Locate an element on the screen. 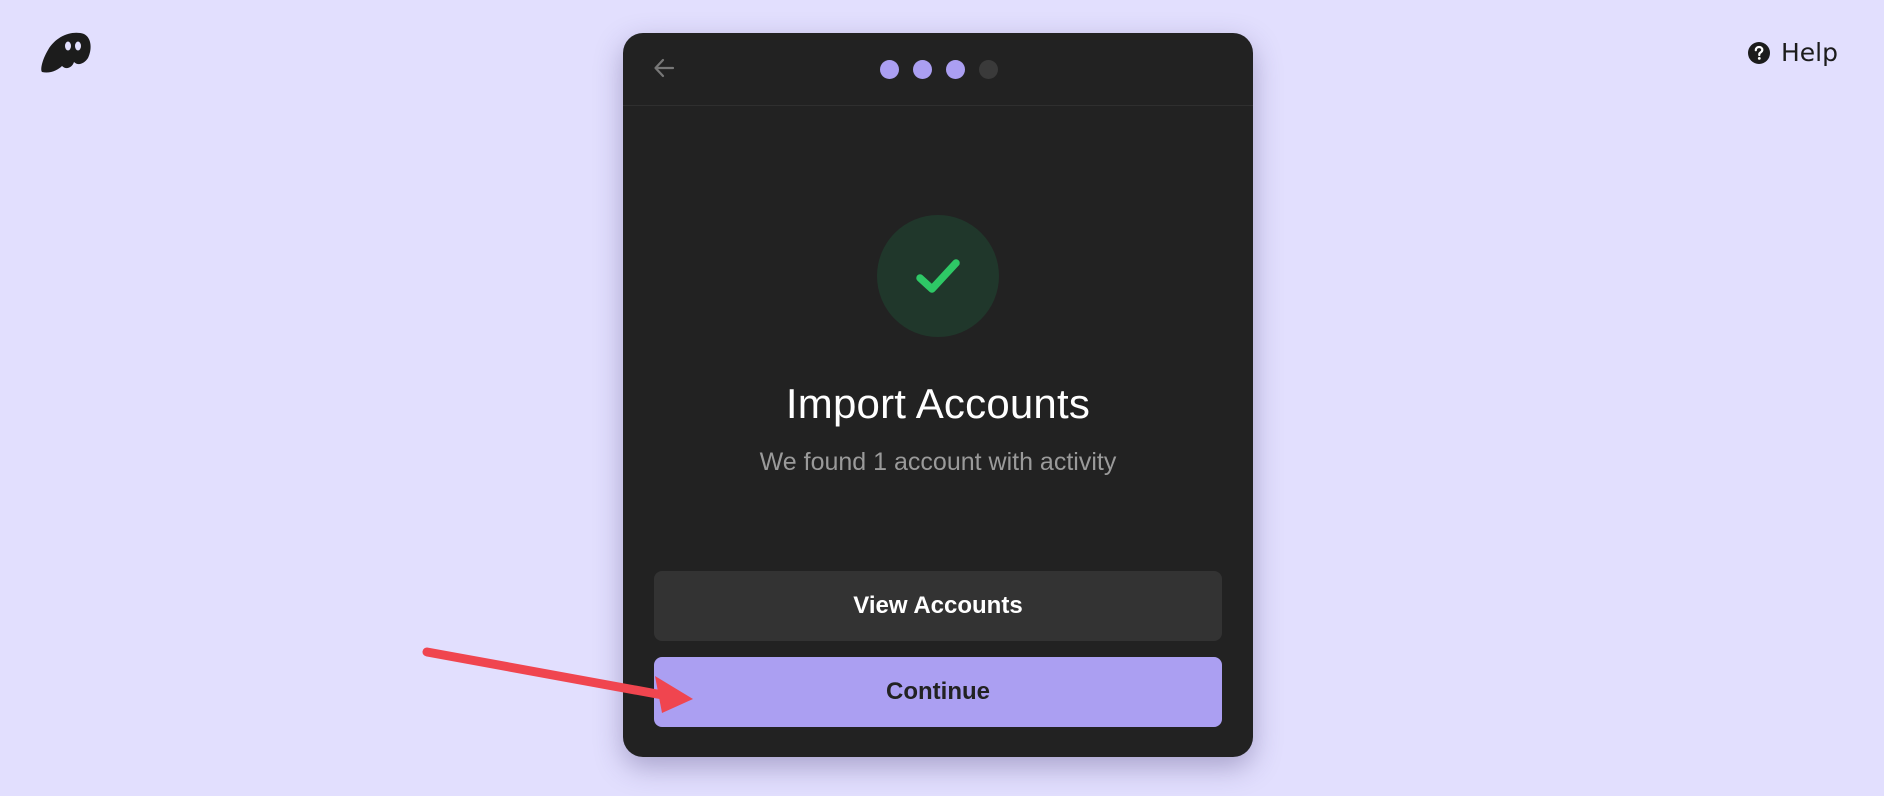  page-subtitle: We found 1 account with activity is located at coordinates (938, 462).